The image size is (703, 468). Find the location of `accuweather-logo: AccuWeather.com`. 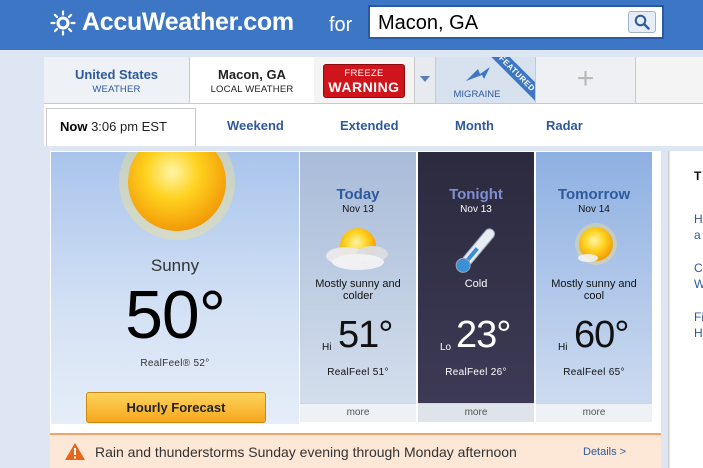

accuweather-logo: AccuWeather.com is located at coordinates (172, 22).